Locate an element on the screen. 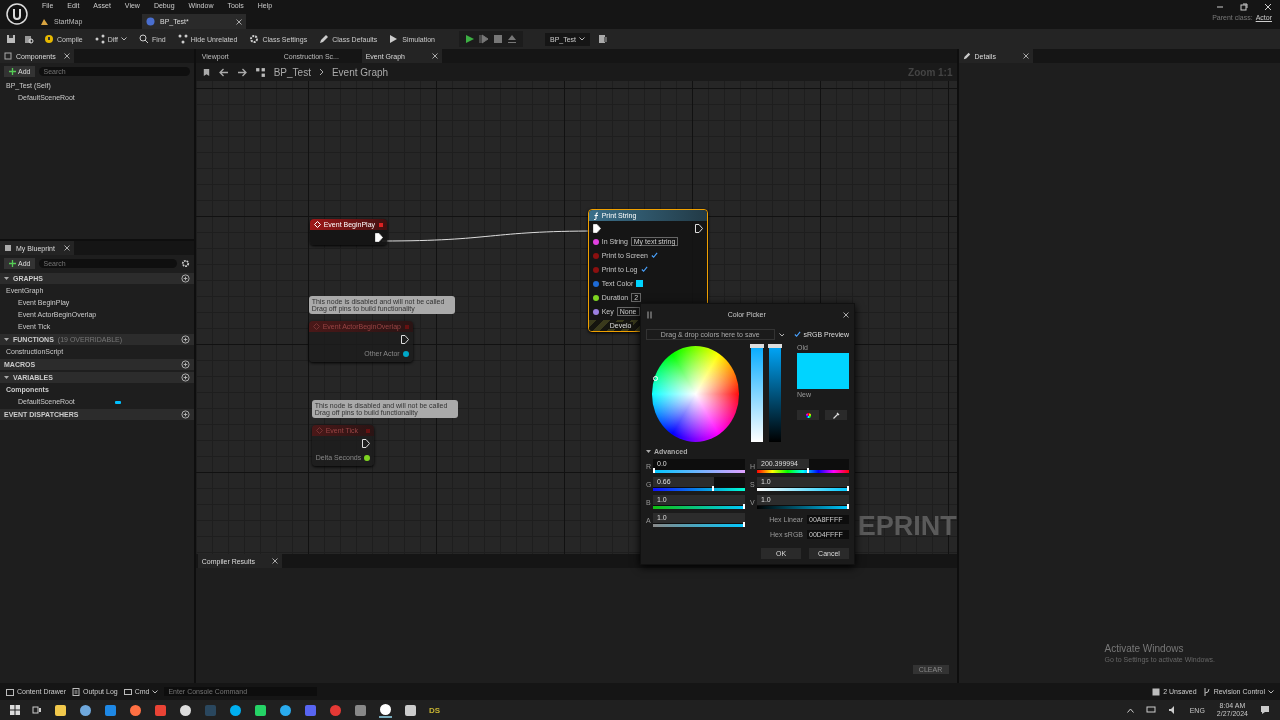 This screenshot has width=1280, height=720. chevron-icon is located at coordinates (321, 72).